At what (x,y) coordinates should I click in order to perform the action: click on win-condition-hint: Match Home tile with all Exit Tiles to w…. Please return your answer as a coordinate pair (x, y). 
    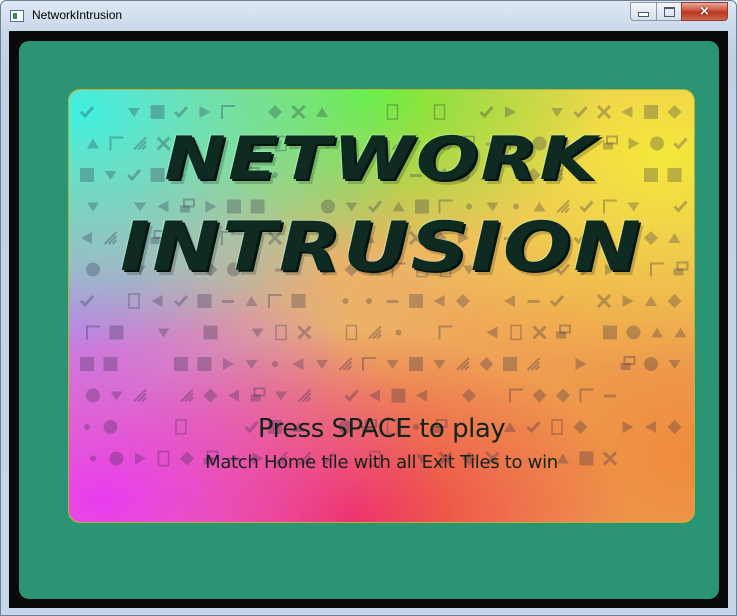
    Looking at the image, I should click on (381, 462).